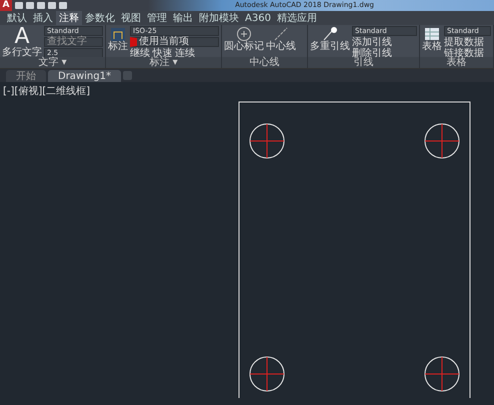 This screenshot has height=405, width=494. I want to click on viewport-label: [-][俯视][二维线框], so click(47, 91).